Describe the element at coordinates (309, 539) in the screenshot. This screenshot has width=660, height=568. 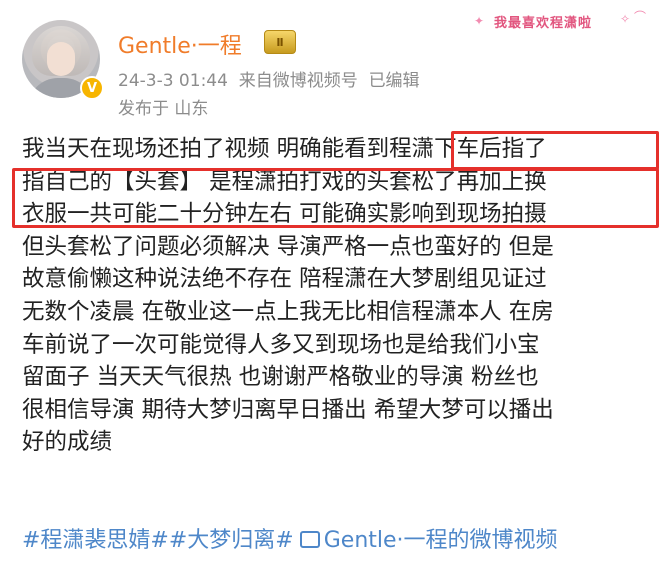
I see `video-icon` at that location.